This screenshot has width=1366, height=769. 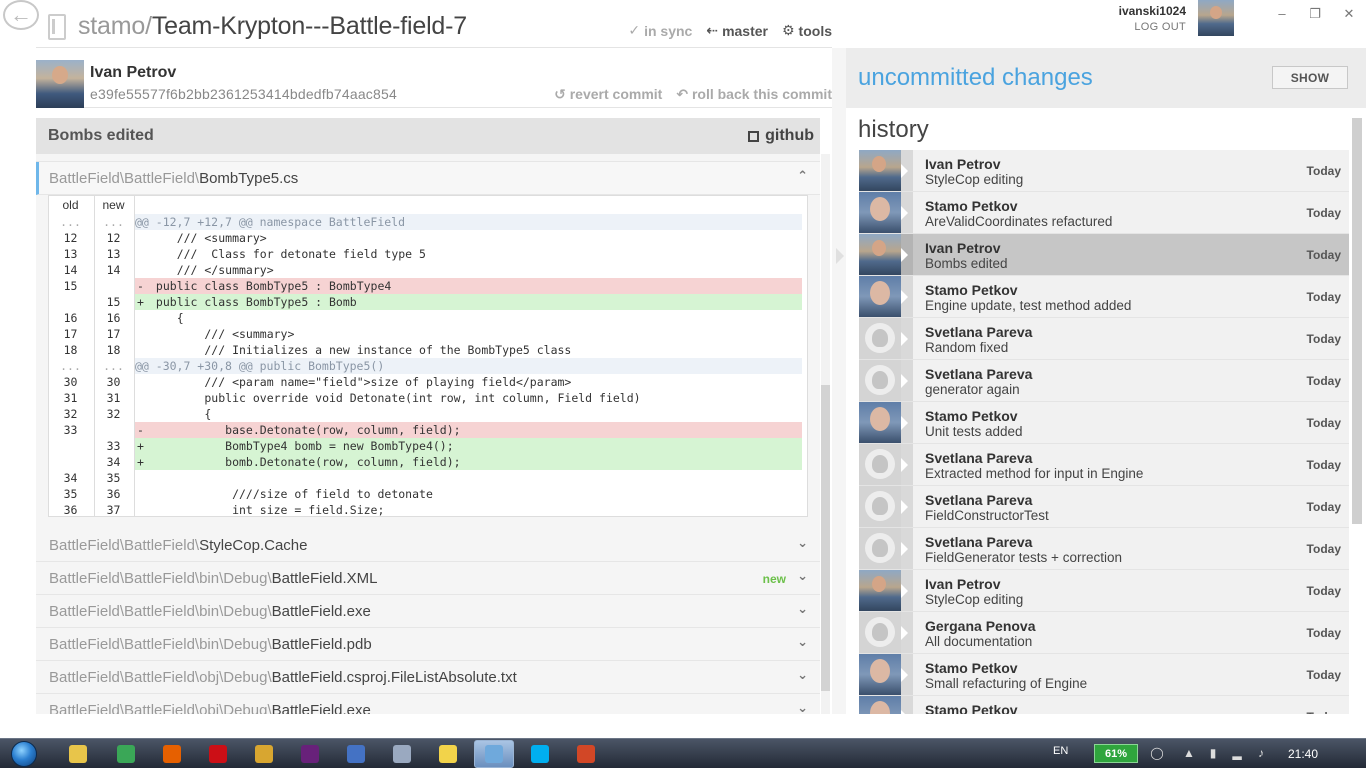 I want to click on user-avatar, so click(x=1216, y=18).